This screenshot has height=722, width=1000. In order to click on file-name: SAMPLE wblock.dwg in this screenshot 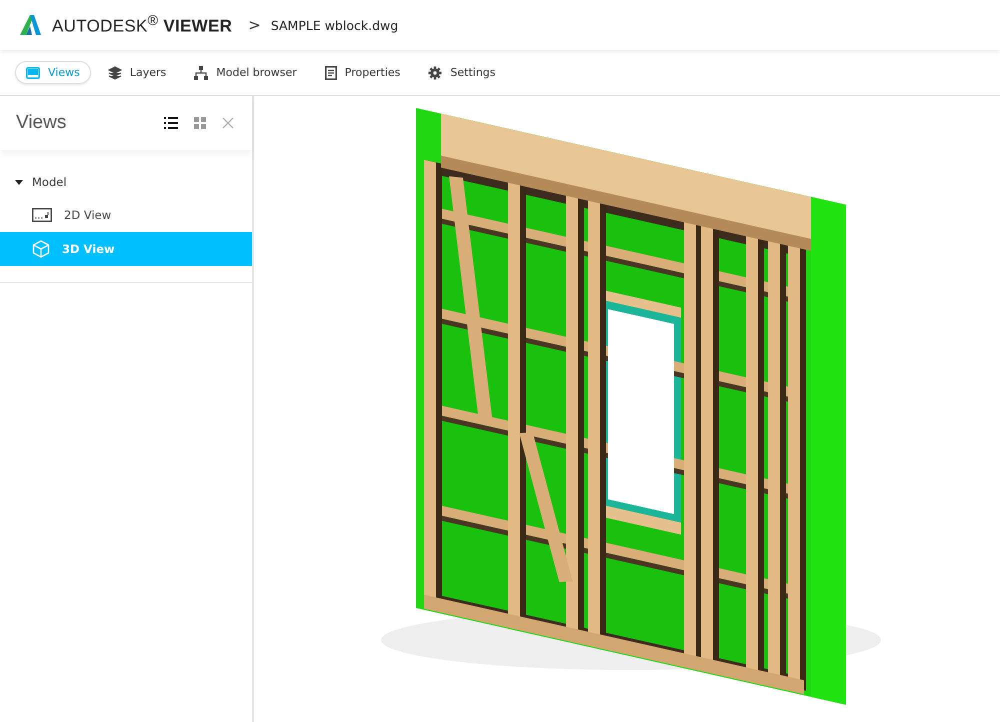, I will do `click(334, 25)`.